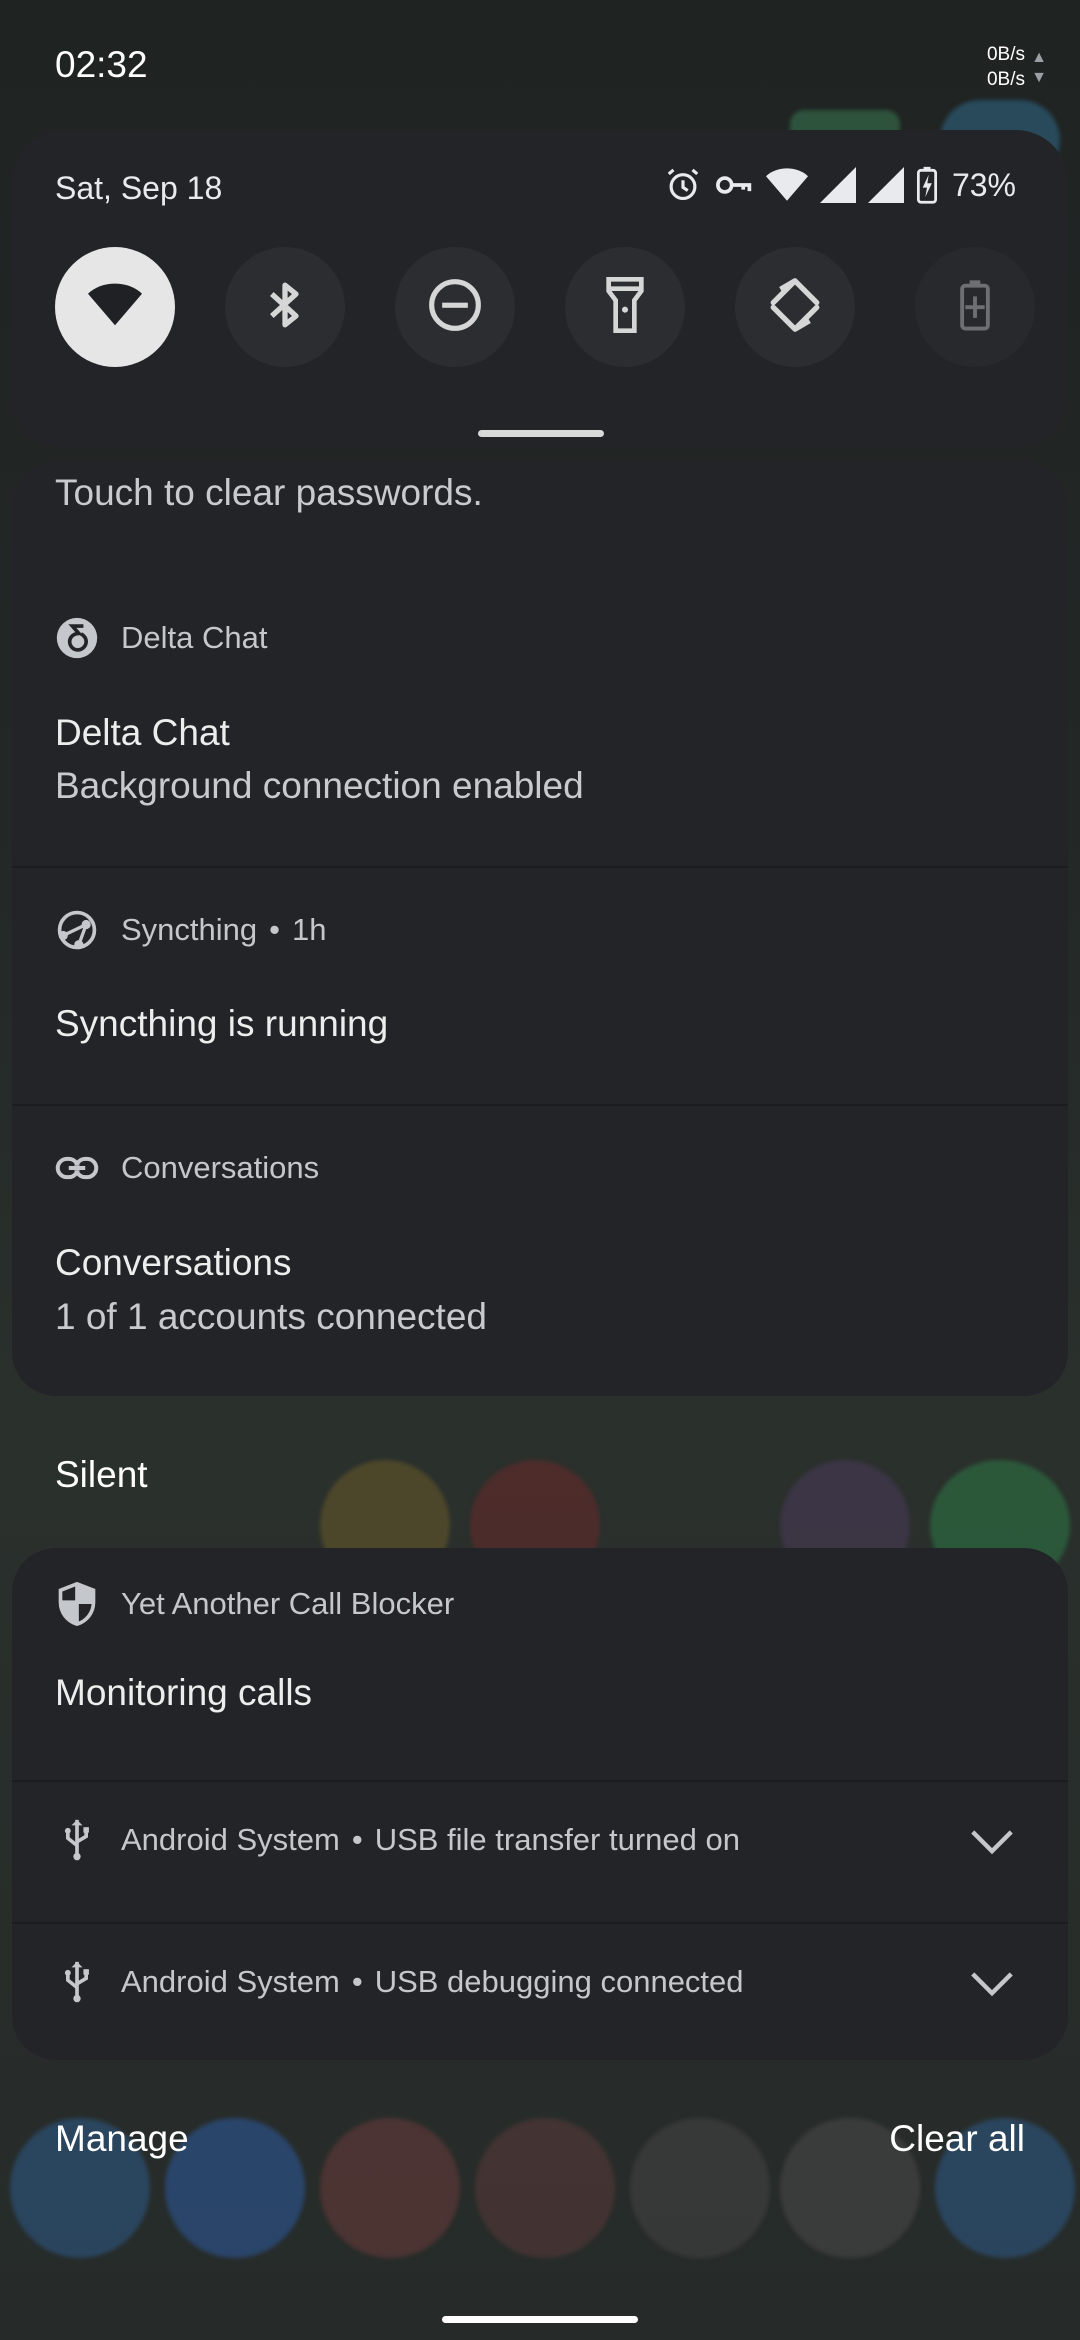  I want to click on notification-header: Syncthing • 1h, so click(190, 930).